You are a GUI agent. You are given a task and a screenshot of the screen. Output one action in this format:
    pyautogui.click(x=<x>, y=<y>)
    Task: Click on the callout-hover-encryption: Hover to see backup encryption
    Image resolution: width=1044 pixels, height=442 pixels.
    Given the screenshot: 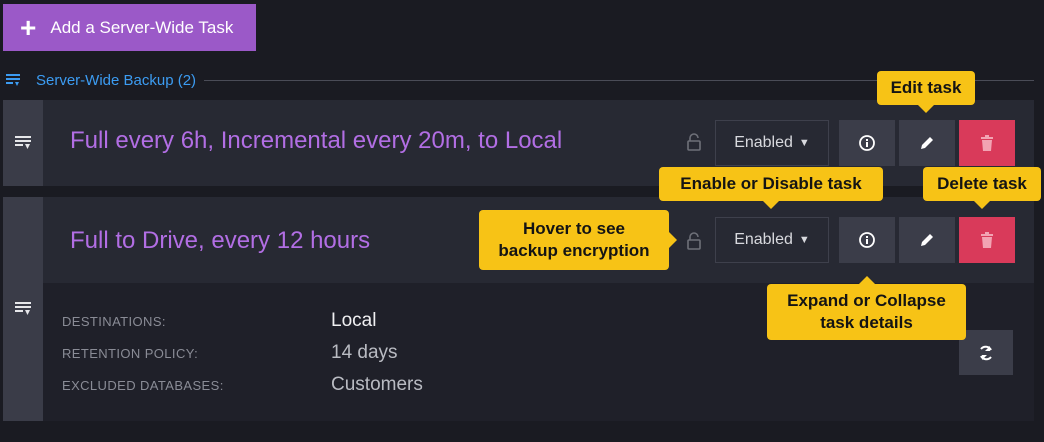 What is the action you would take?
    pyautogui.click(x=578, y=240)
    